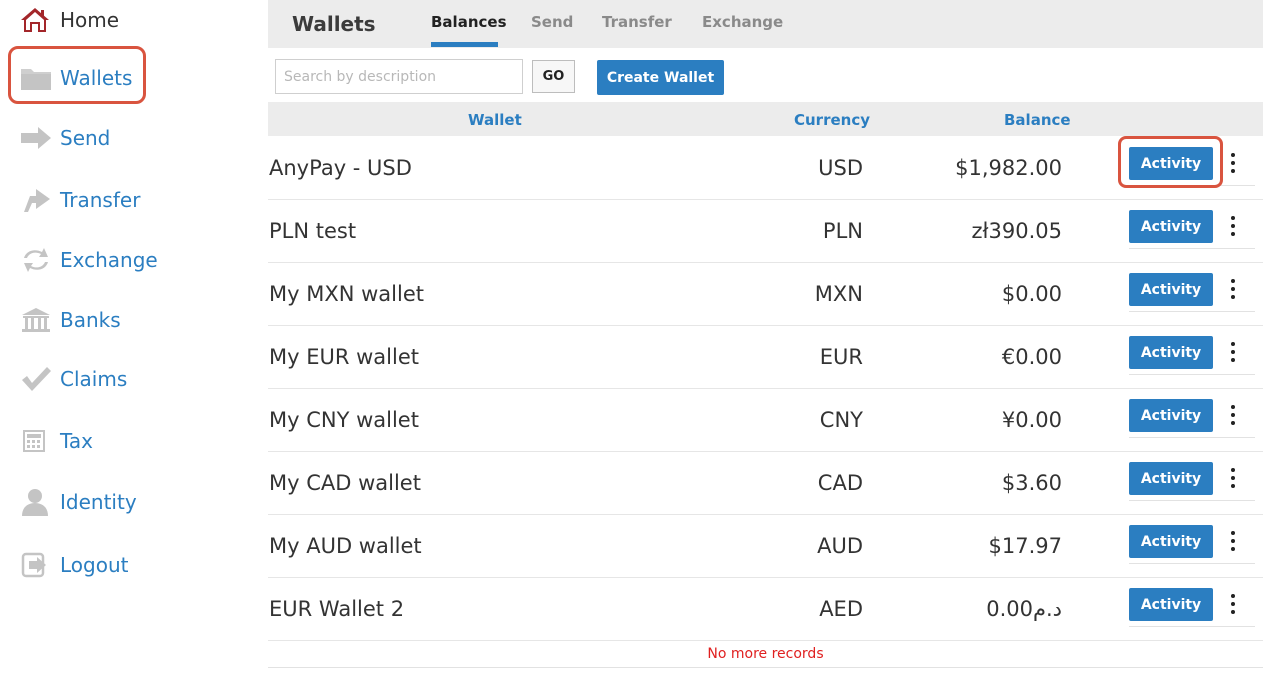  I want to click on table-row: AnyPay - USD USD $1,982.00 Activity, so click(765, 168).